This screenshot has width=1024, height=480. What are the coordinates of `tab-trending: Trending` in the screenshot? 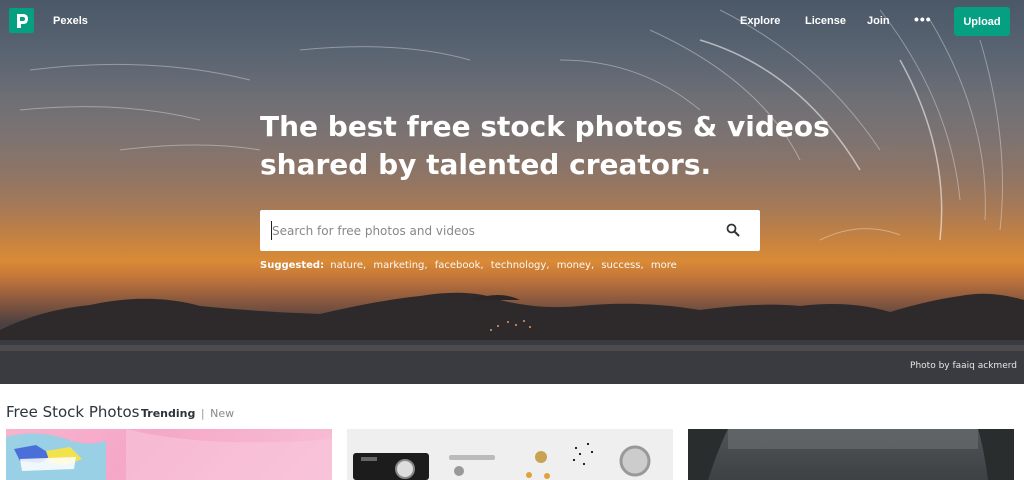 It's located at (168, 413).